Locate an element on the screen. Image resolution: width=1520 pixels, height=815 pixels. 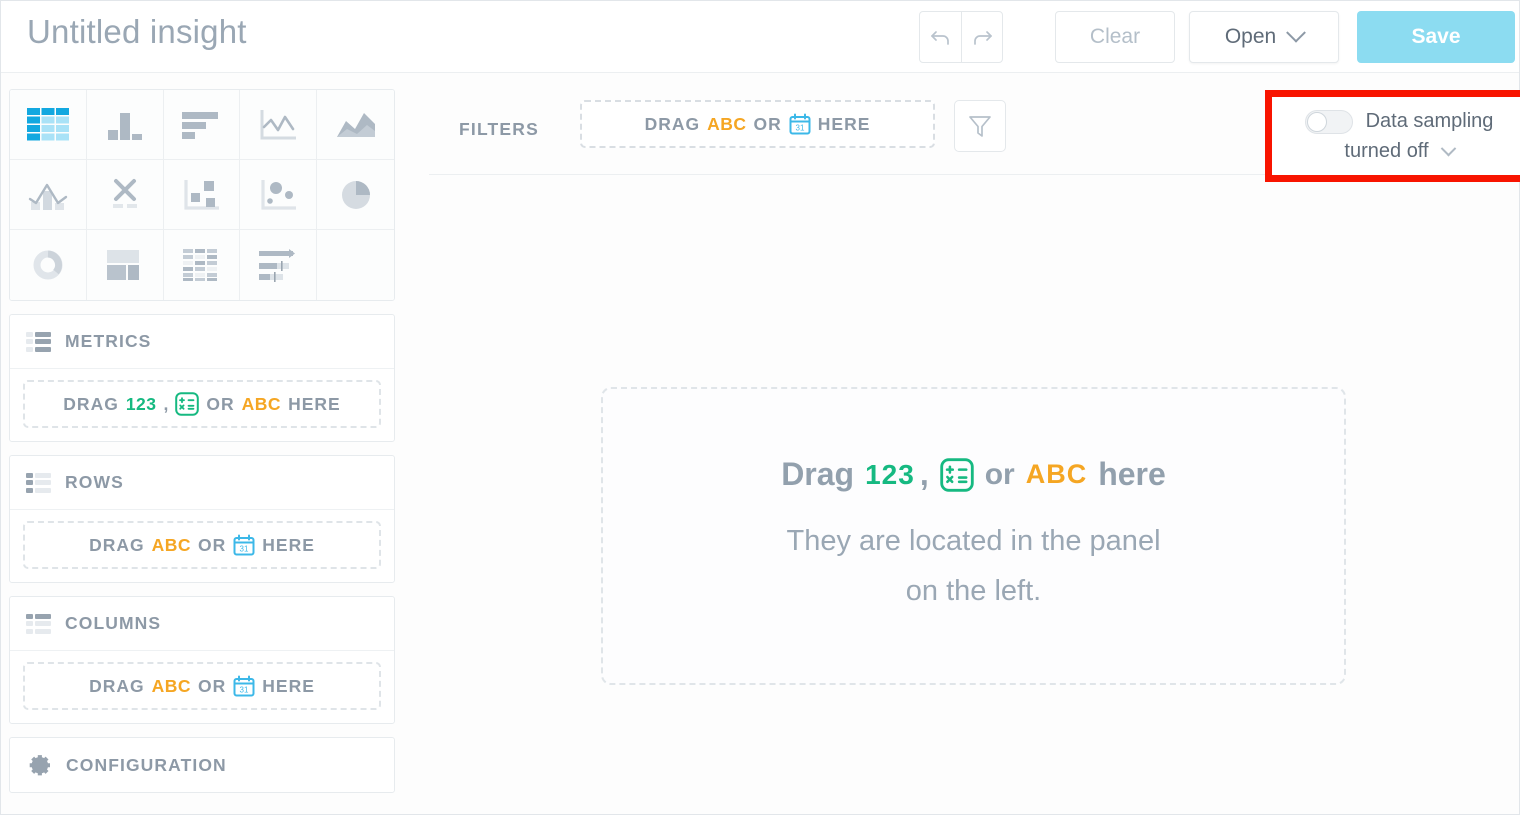
squares-scatter-icon is located at coordinates (202, 194).